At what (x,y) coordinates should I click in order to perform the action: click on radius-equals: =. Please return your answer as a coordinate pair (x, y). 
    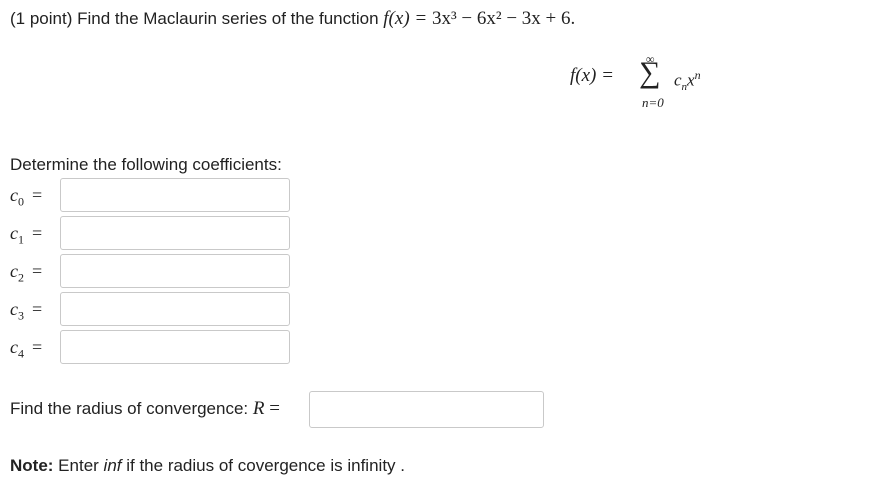
    Looking at the image, I should click on (274, 408).